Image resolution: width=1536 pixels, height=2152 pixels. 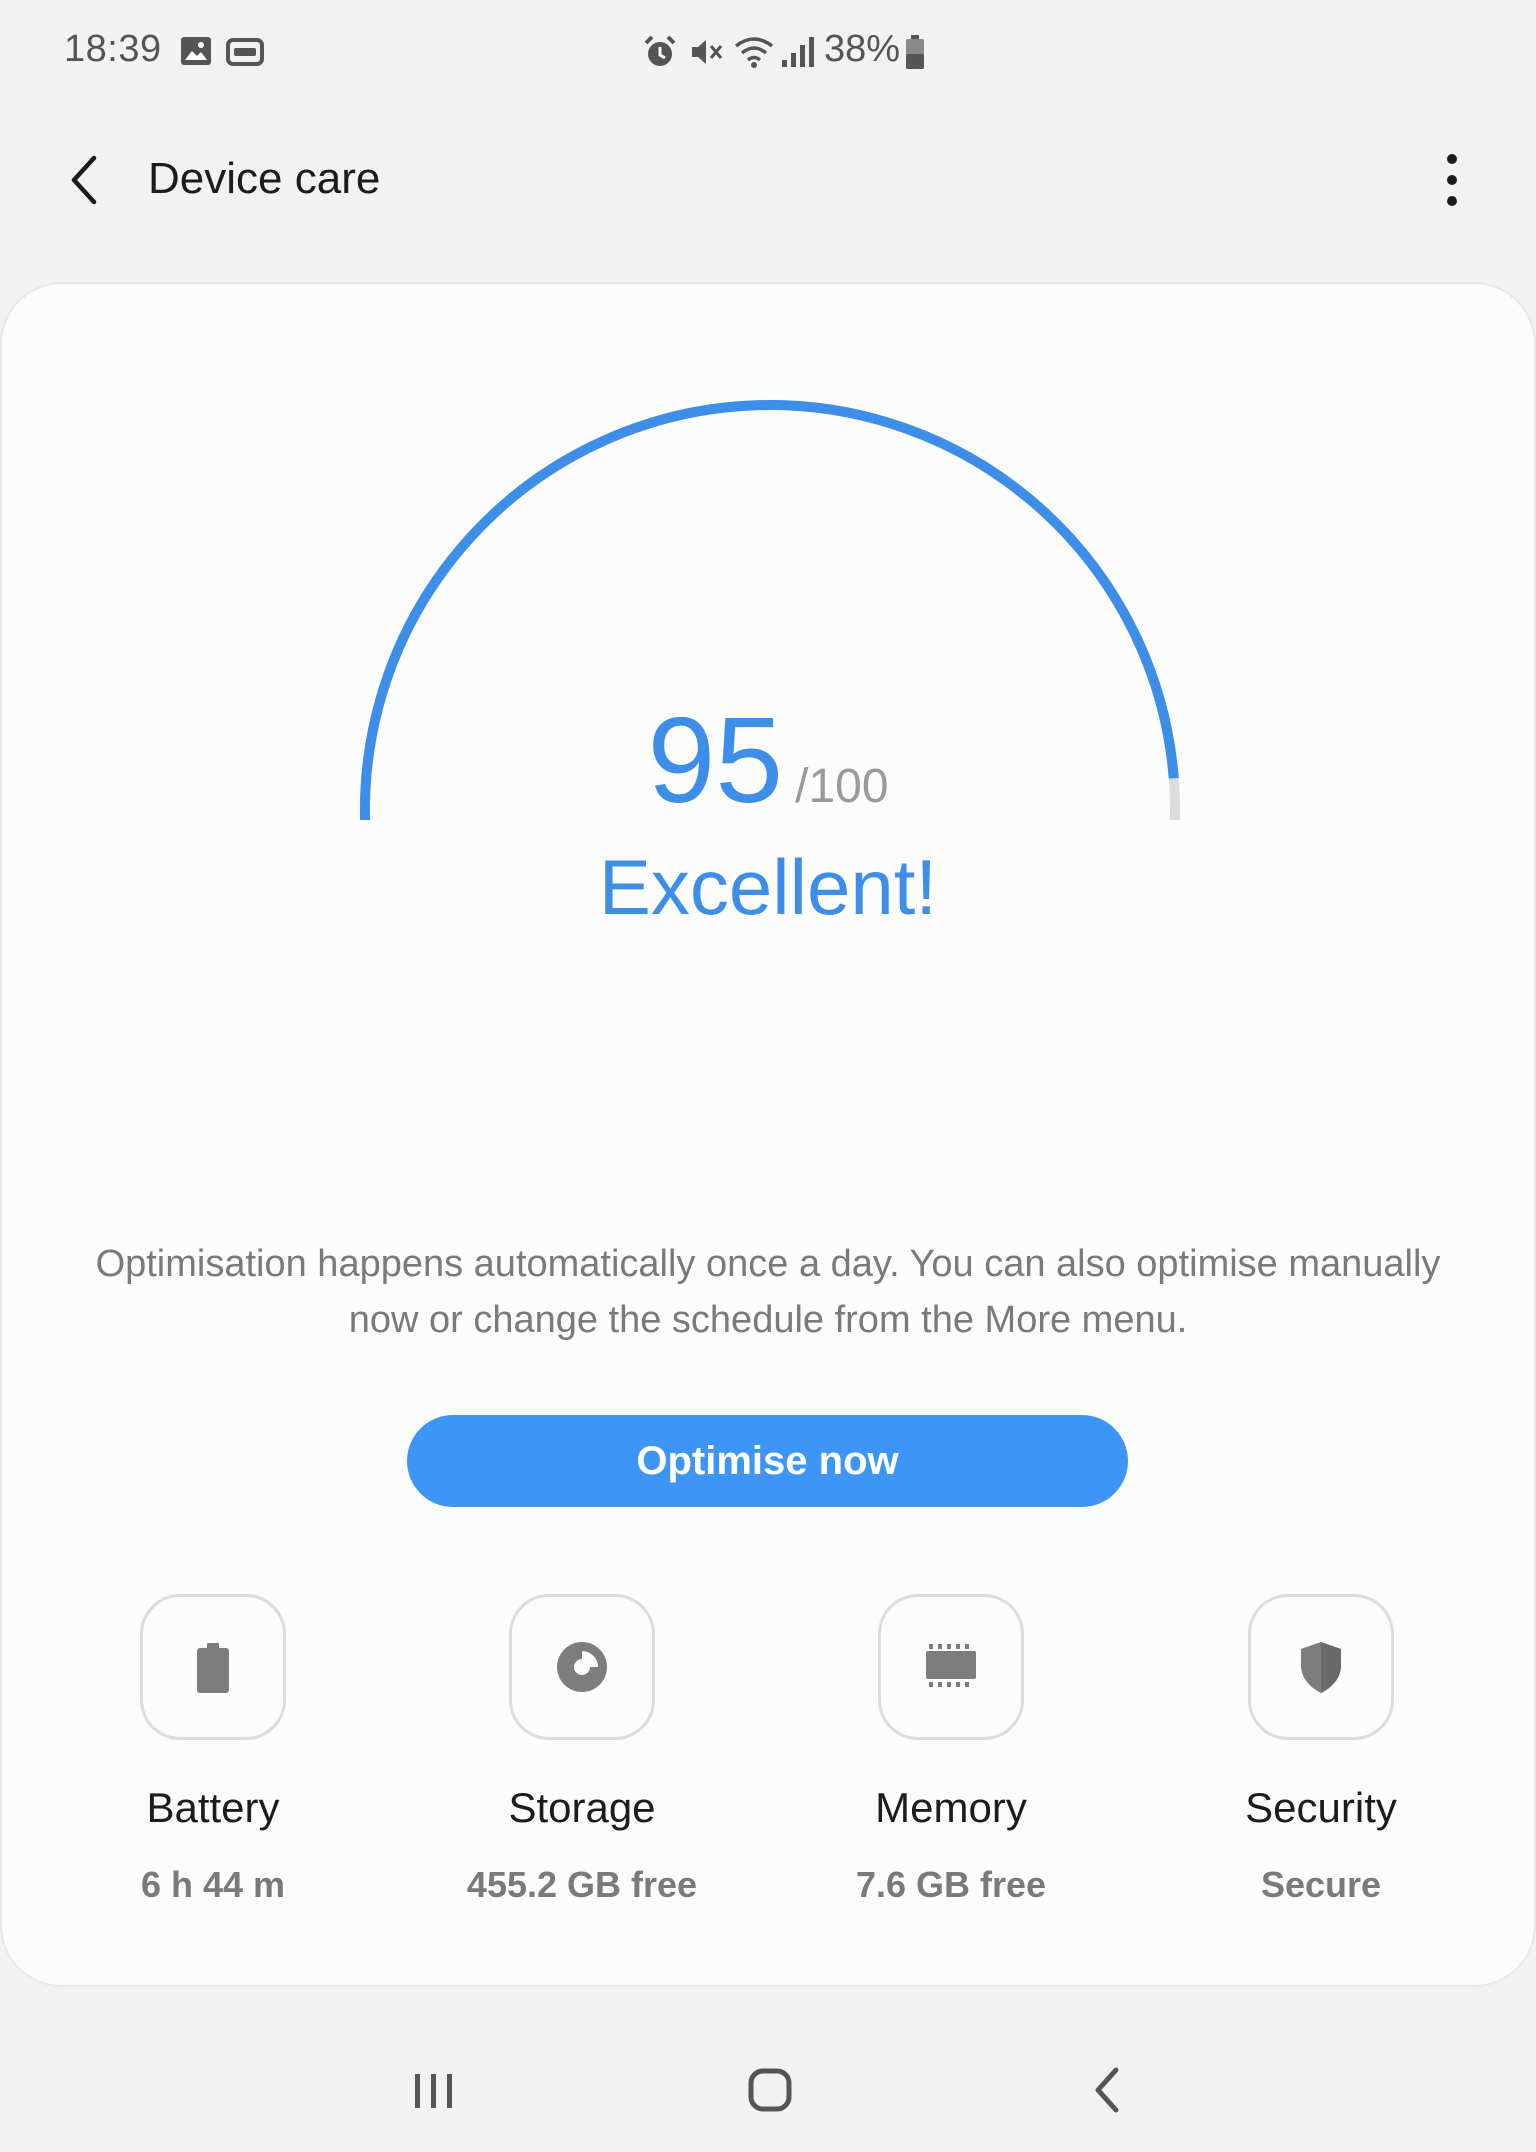 I want to click on more-vertical-icon, so click(x=1452, y=180).